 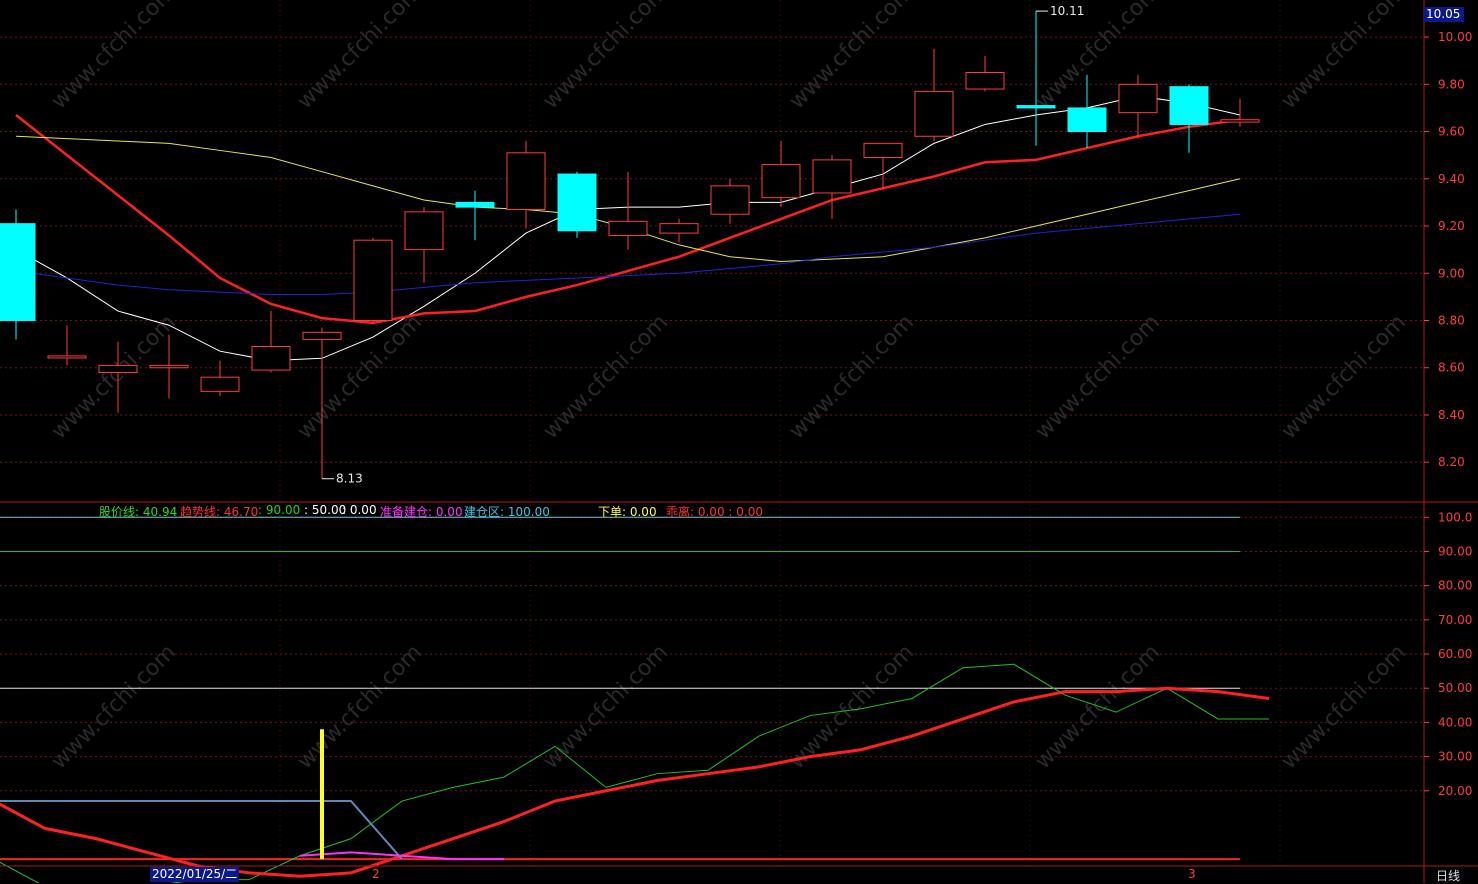 I want to click on legend-item: 股价线: 40.94, so click(x=138, y=512).